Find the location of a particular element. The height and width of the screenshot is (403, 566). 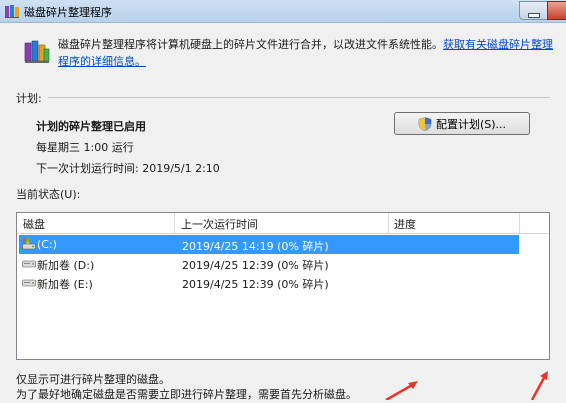

schedule-divider is located at coordinates (299, 97).